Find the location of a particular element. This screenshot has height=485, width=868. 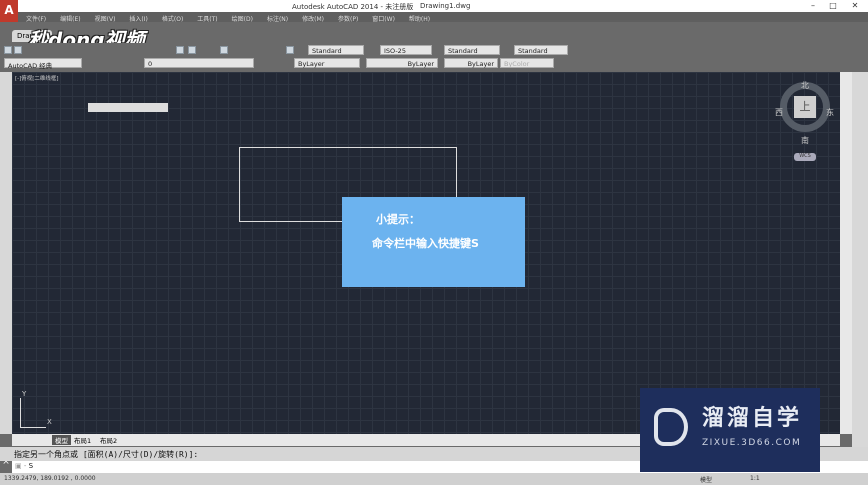

compass-east: 东 is located at coordinates (830, 112).